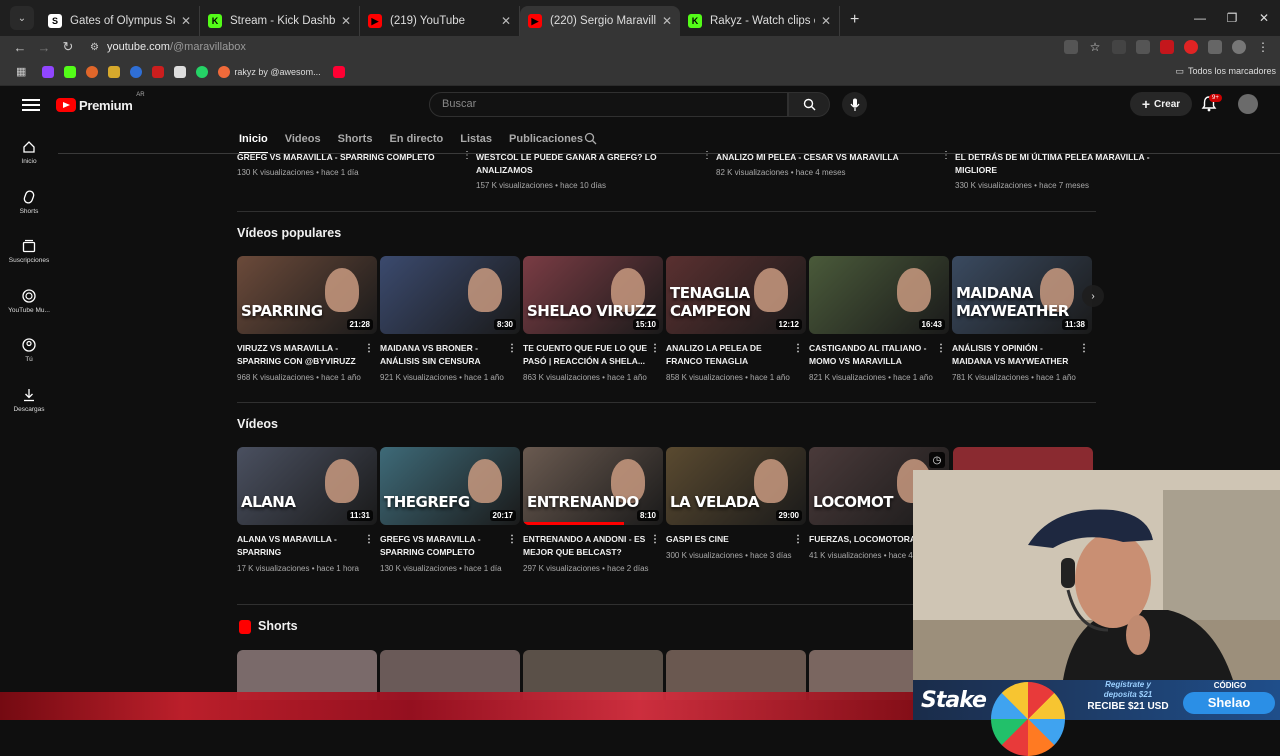  What do you see at coordinates (31, 105) in the screenshot?
I see `hamburger-menu-icon` at bounding box center [31, 105].